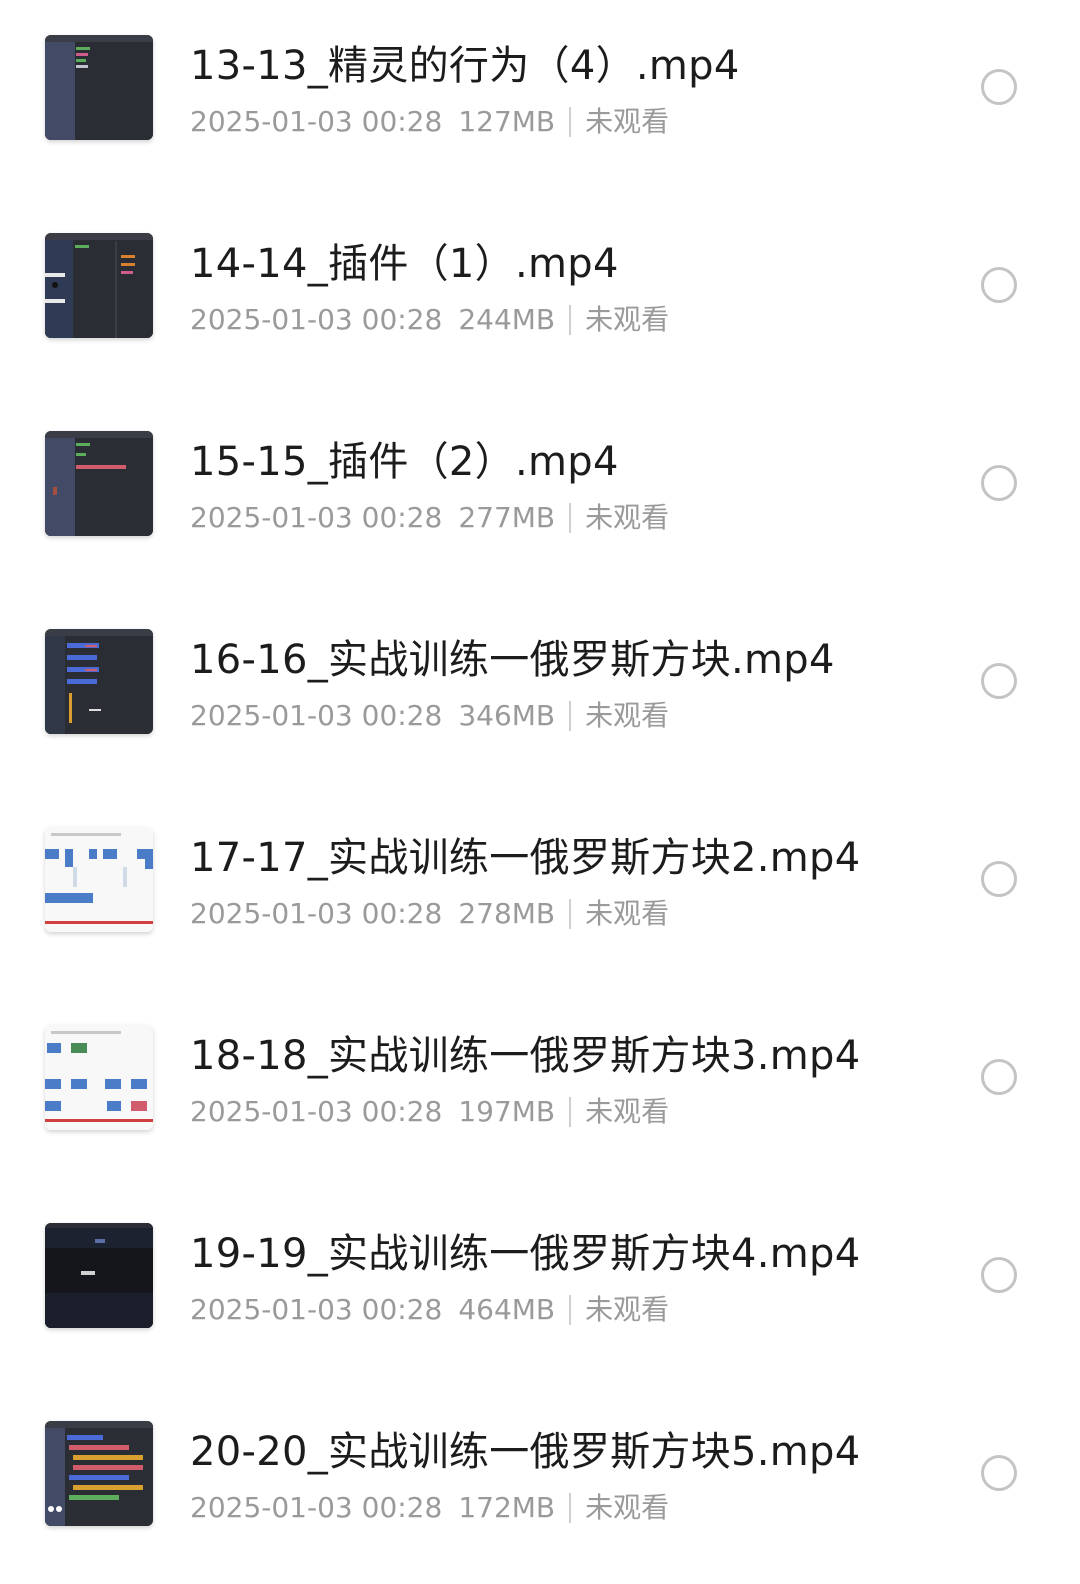 This screenshot has height=1584, width=1080. What do you see at coordinates (507, 517) in the screenshot?
I see `file-size: 277MB` at bounding box center [507, 517].